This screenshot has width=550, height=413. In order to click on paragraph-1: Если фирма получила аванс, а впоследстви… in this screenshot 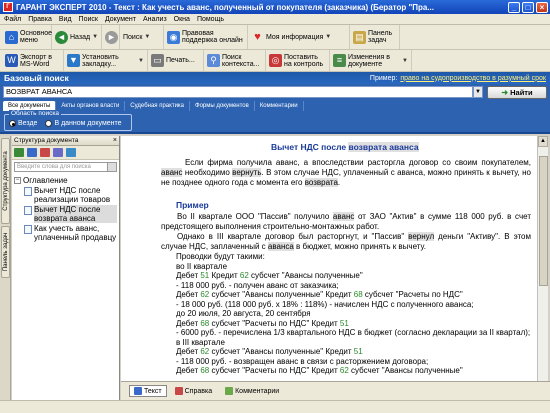, I will do `click(346, 172)`.